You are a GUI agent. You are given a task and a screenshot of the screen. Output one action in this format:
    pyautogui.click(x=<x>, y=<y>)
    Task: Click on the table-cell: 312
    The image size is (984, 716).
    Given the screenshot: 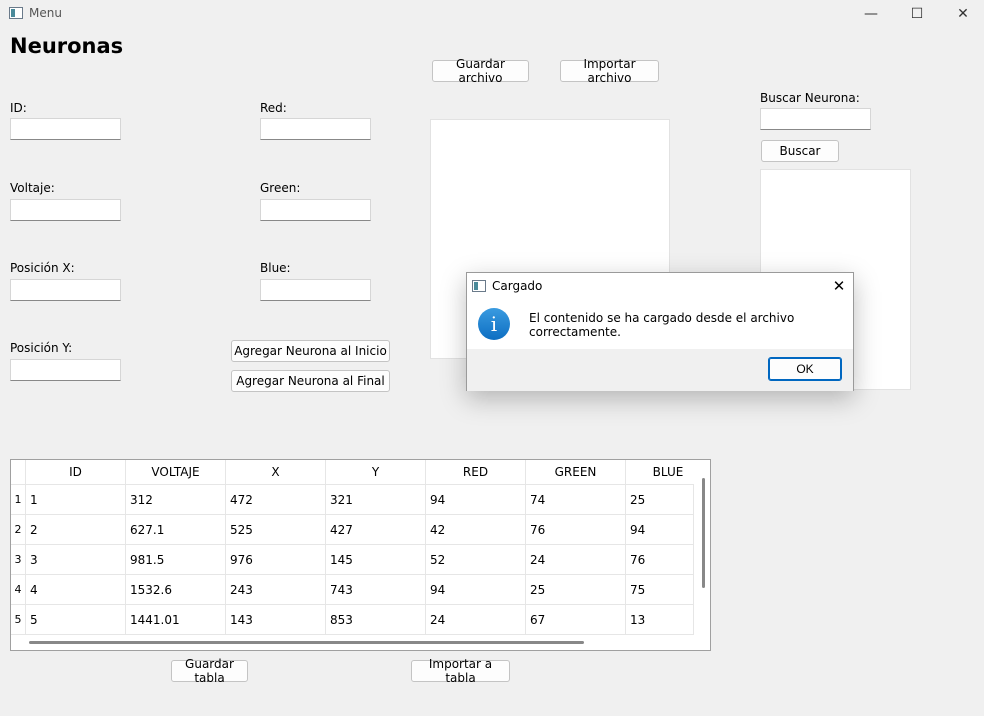 What is the action you would take?
    pyautogui.click(x=176, y=500)
    